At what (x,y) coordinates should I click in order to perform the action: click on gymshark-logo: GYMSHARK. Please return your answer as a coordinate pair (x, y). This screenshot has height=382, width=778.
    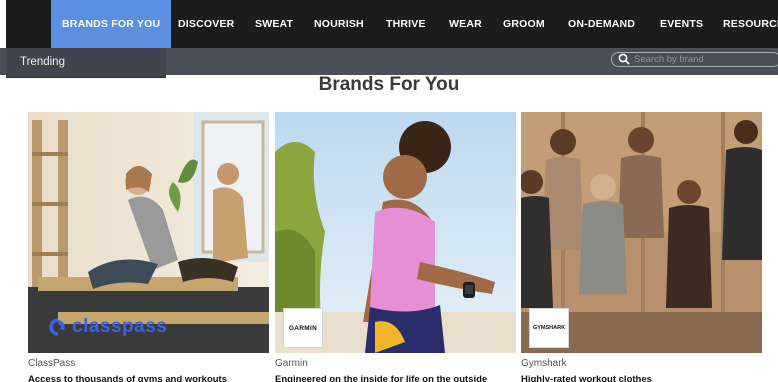
    Looking at the image, I should click on (549, 328).